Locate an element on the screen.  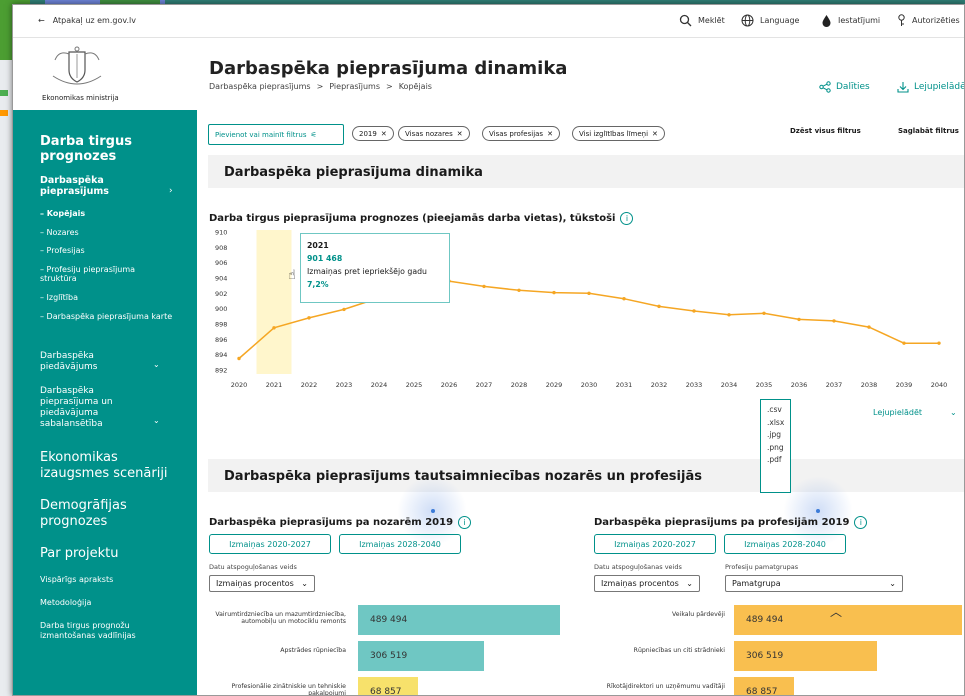
breadcrumb-item: Pieprasījums is located at coordinates (354, 86).